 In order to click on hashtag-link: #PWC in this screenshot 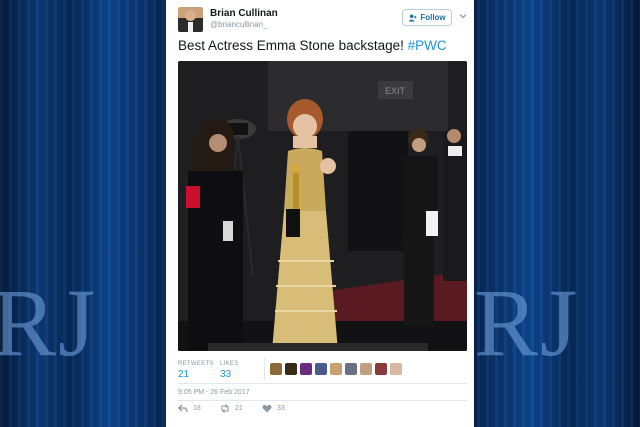, I will do `click(427, 45)`.